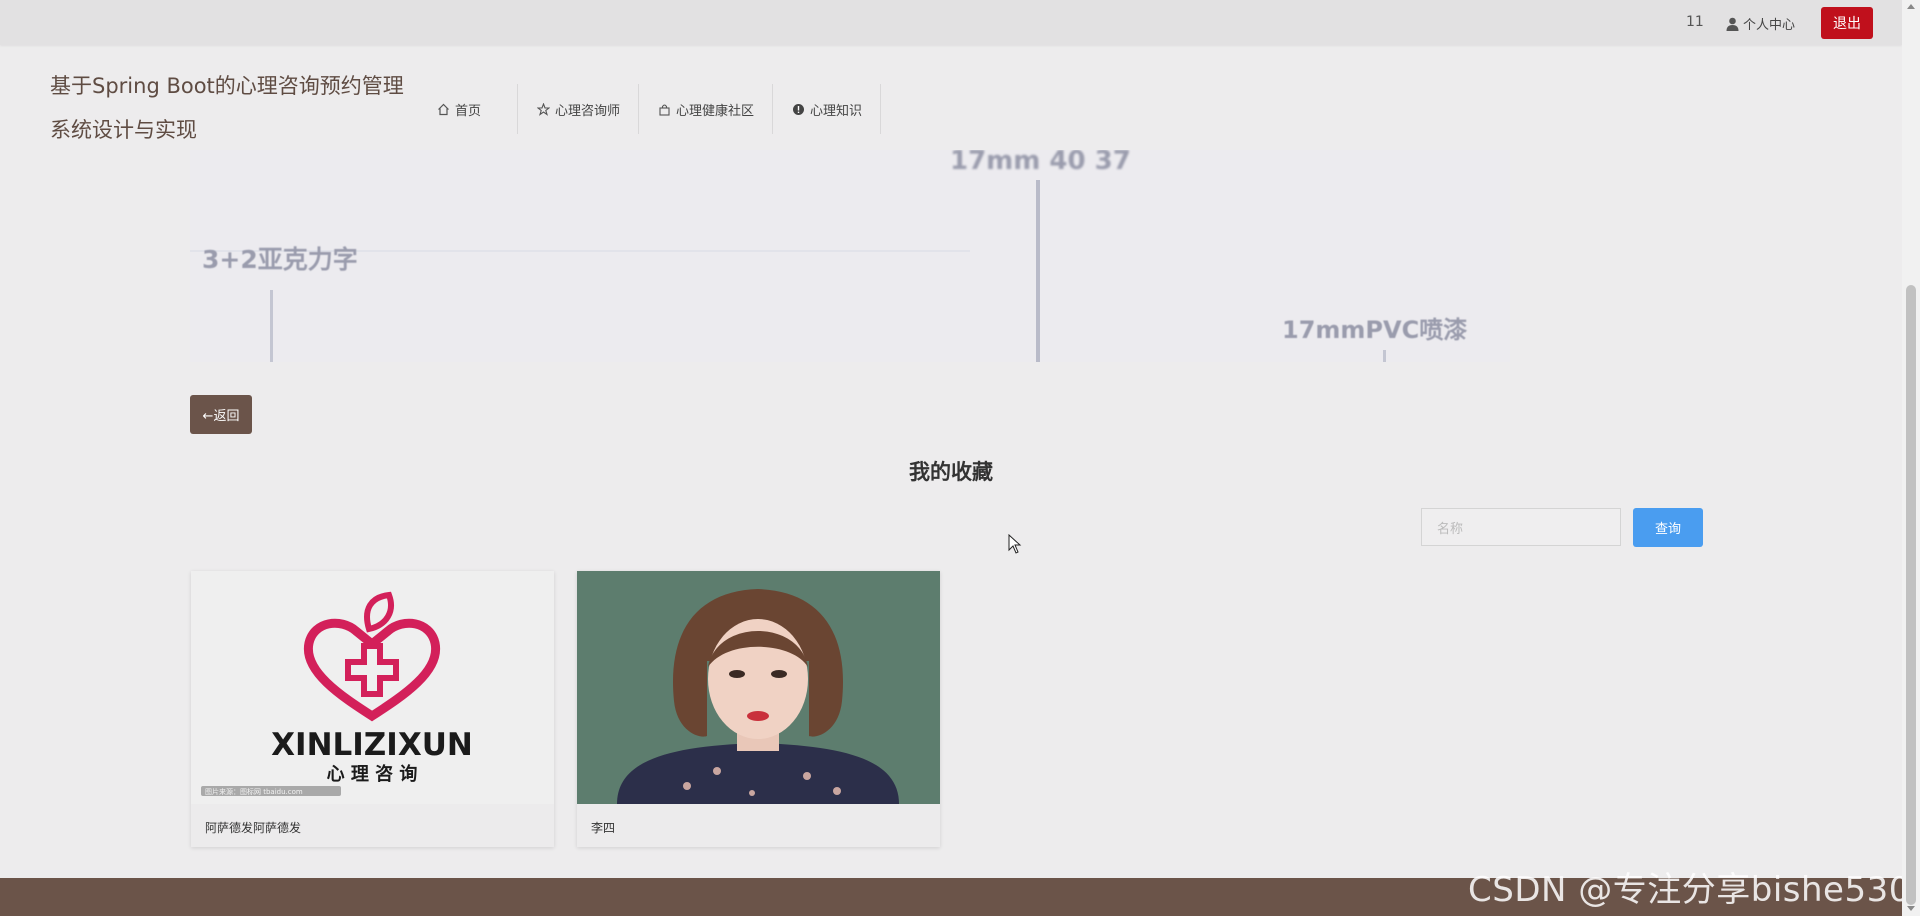 The width and height of the screenshot is (1920, 916). Describe the element at coordinates (758, 687) in the screenshot. I see `portrait-image` at that location.